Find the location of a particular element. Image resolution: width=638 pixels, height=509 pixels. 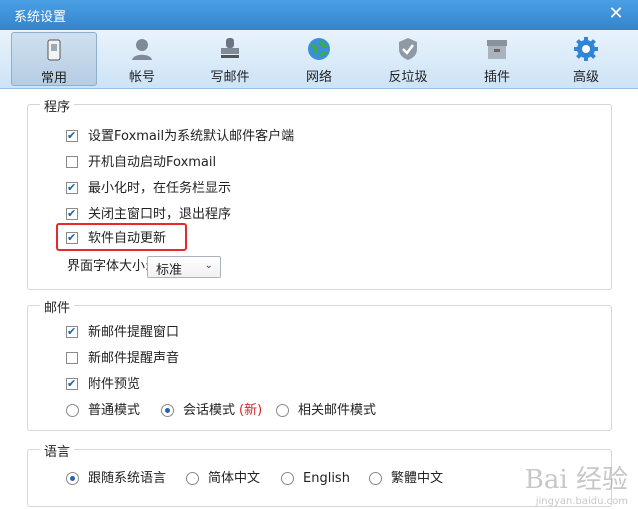

globe-icon is located at coordinates (319, 49).